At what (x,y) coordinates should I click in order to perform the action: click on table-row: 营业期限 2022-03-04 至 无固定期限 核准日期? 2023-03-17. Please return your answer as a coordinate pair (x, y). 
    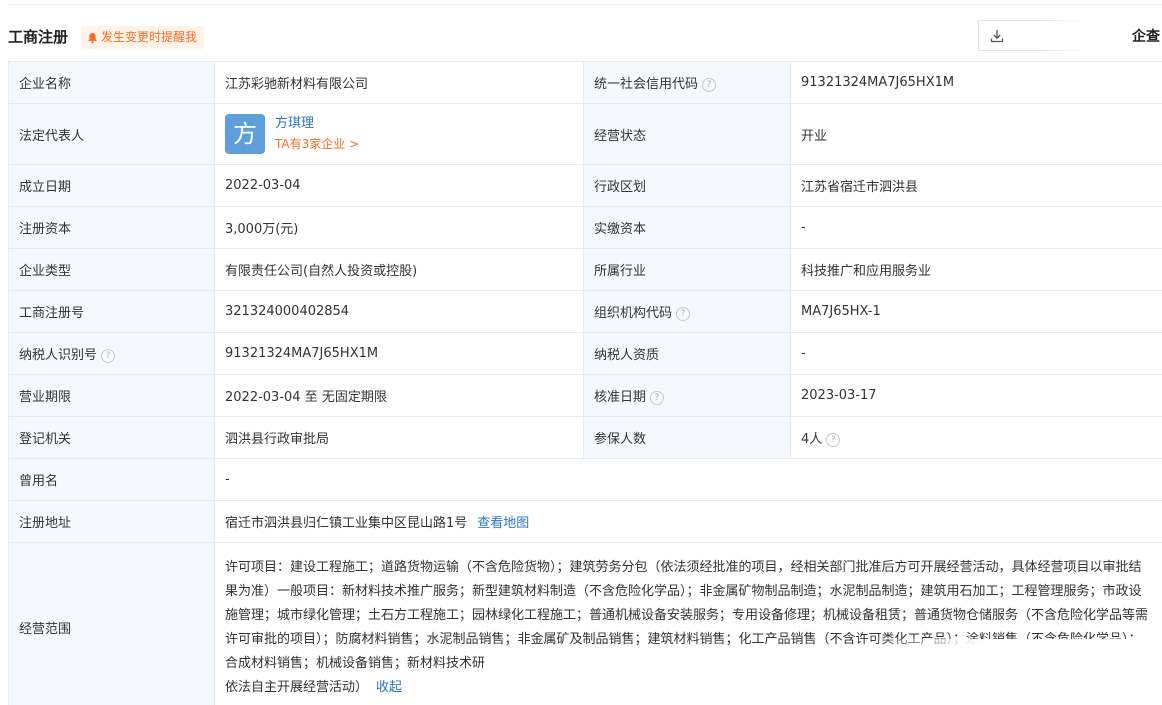
    Looking at the image, I should click on (585, 395).